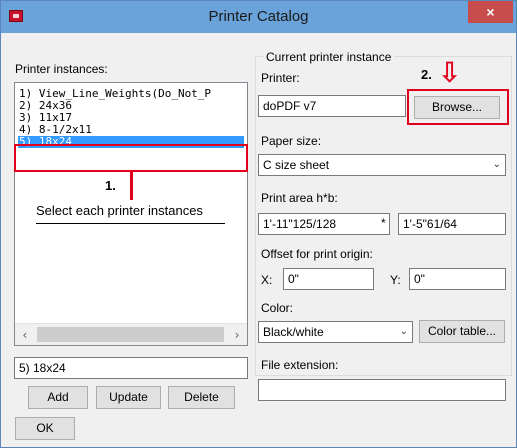 This screenshot has width=517, height=448. Describe the element at coordinates (131, 158) in the screenshot. I see `highlight-box-instance` at that location.